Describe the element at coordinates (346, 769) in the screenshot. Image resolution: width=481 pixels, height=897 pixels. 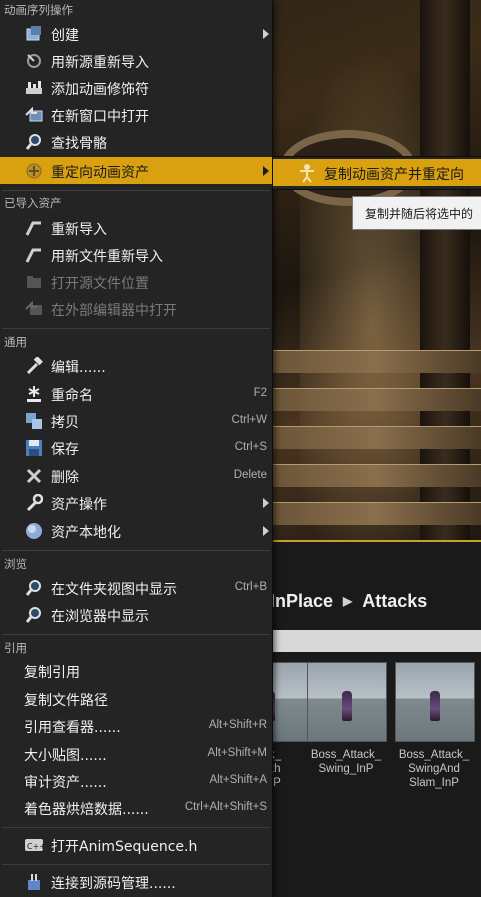
I see `asset-label-line: Swing_InP` at that location.